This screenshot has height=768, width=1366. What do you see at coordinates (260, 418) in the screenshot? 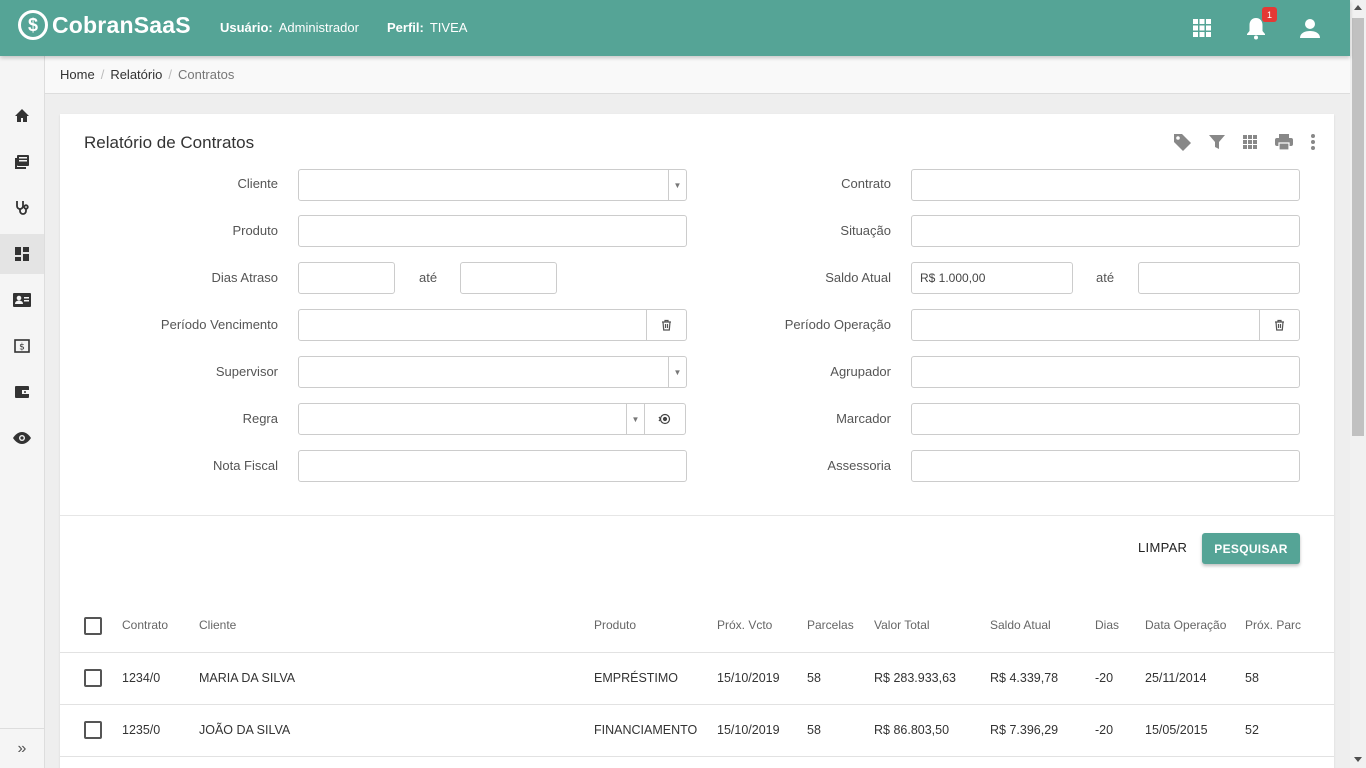
I see `regra-label: Regra` at bounding box center [260, 418].